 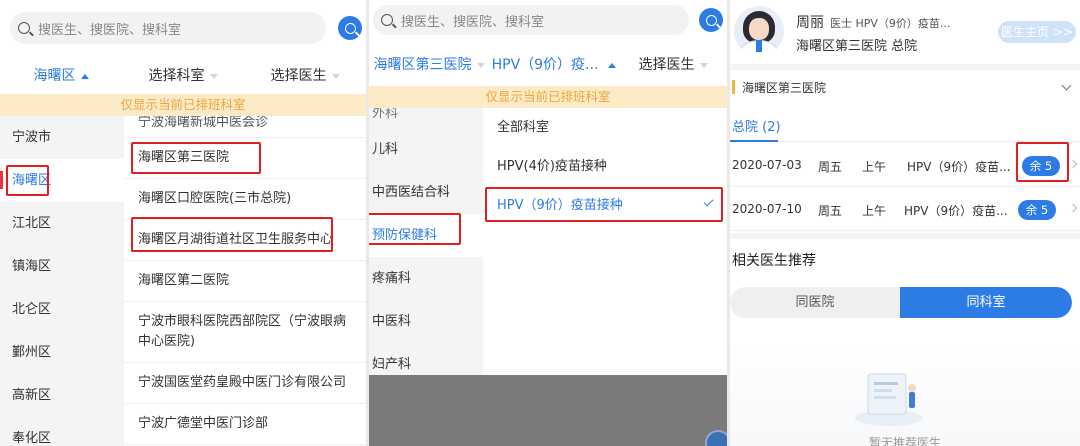 I want to click on hospital-item: 宁波海曙新城中医会诊, so click(x=245, y=127).